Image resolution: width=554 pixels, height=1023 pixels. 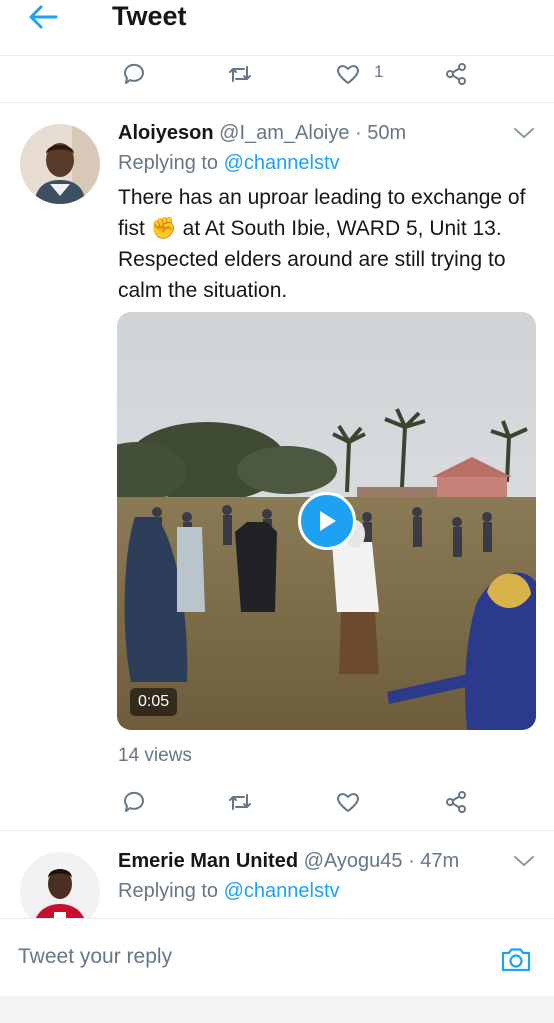 I want to click on reply-bar, so click(x=277, y=957).